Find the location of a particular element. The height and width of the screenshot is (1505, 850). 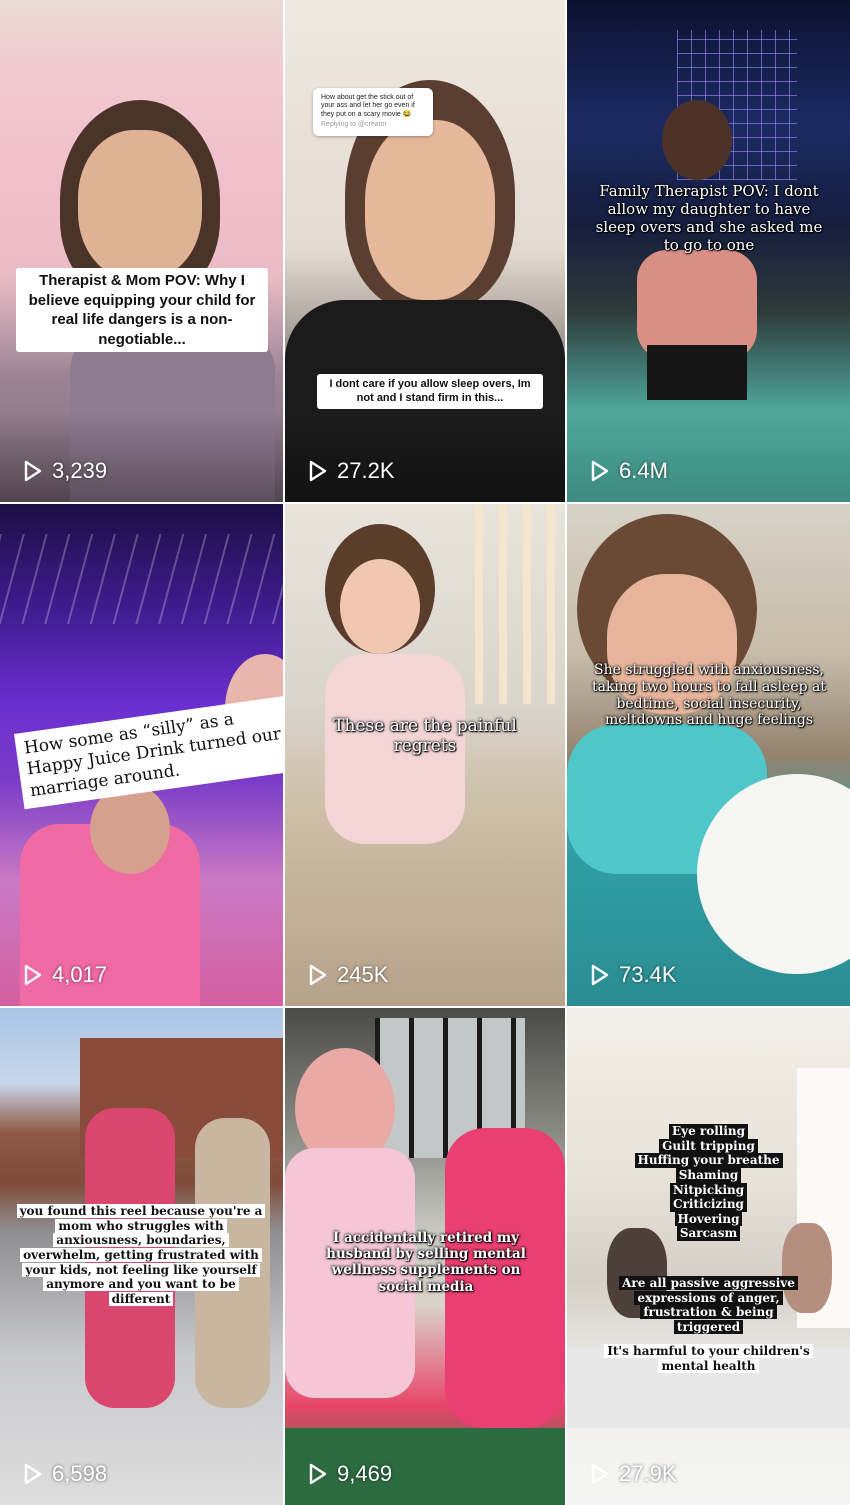

view-count-text: 9,469 is located at coordinates (365, 1473).